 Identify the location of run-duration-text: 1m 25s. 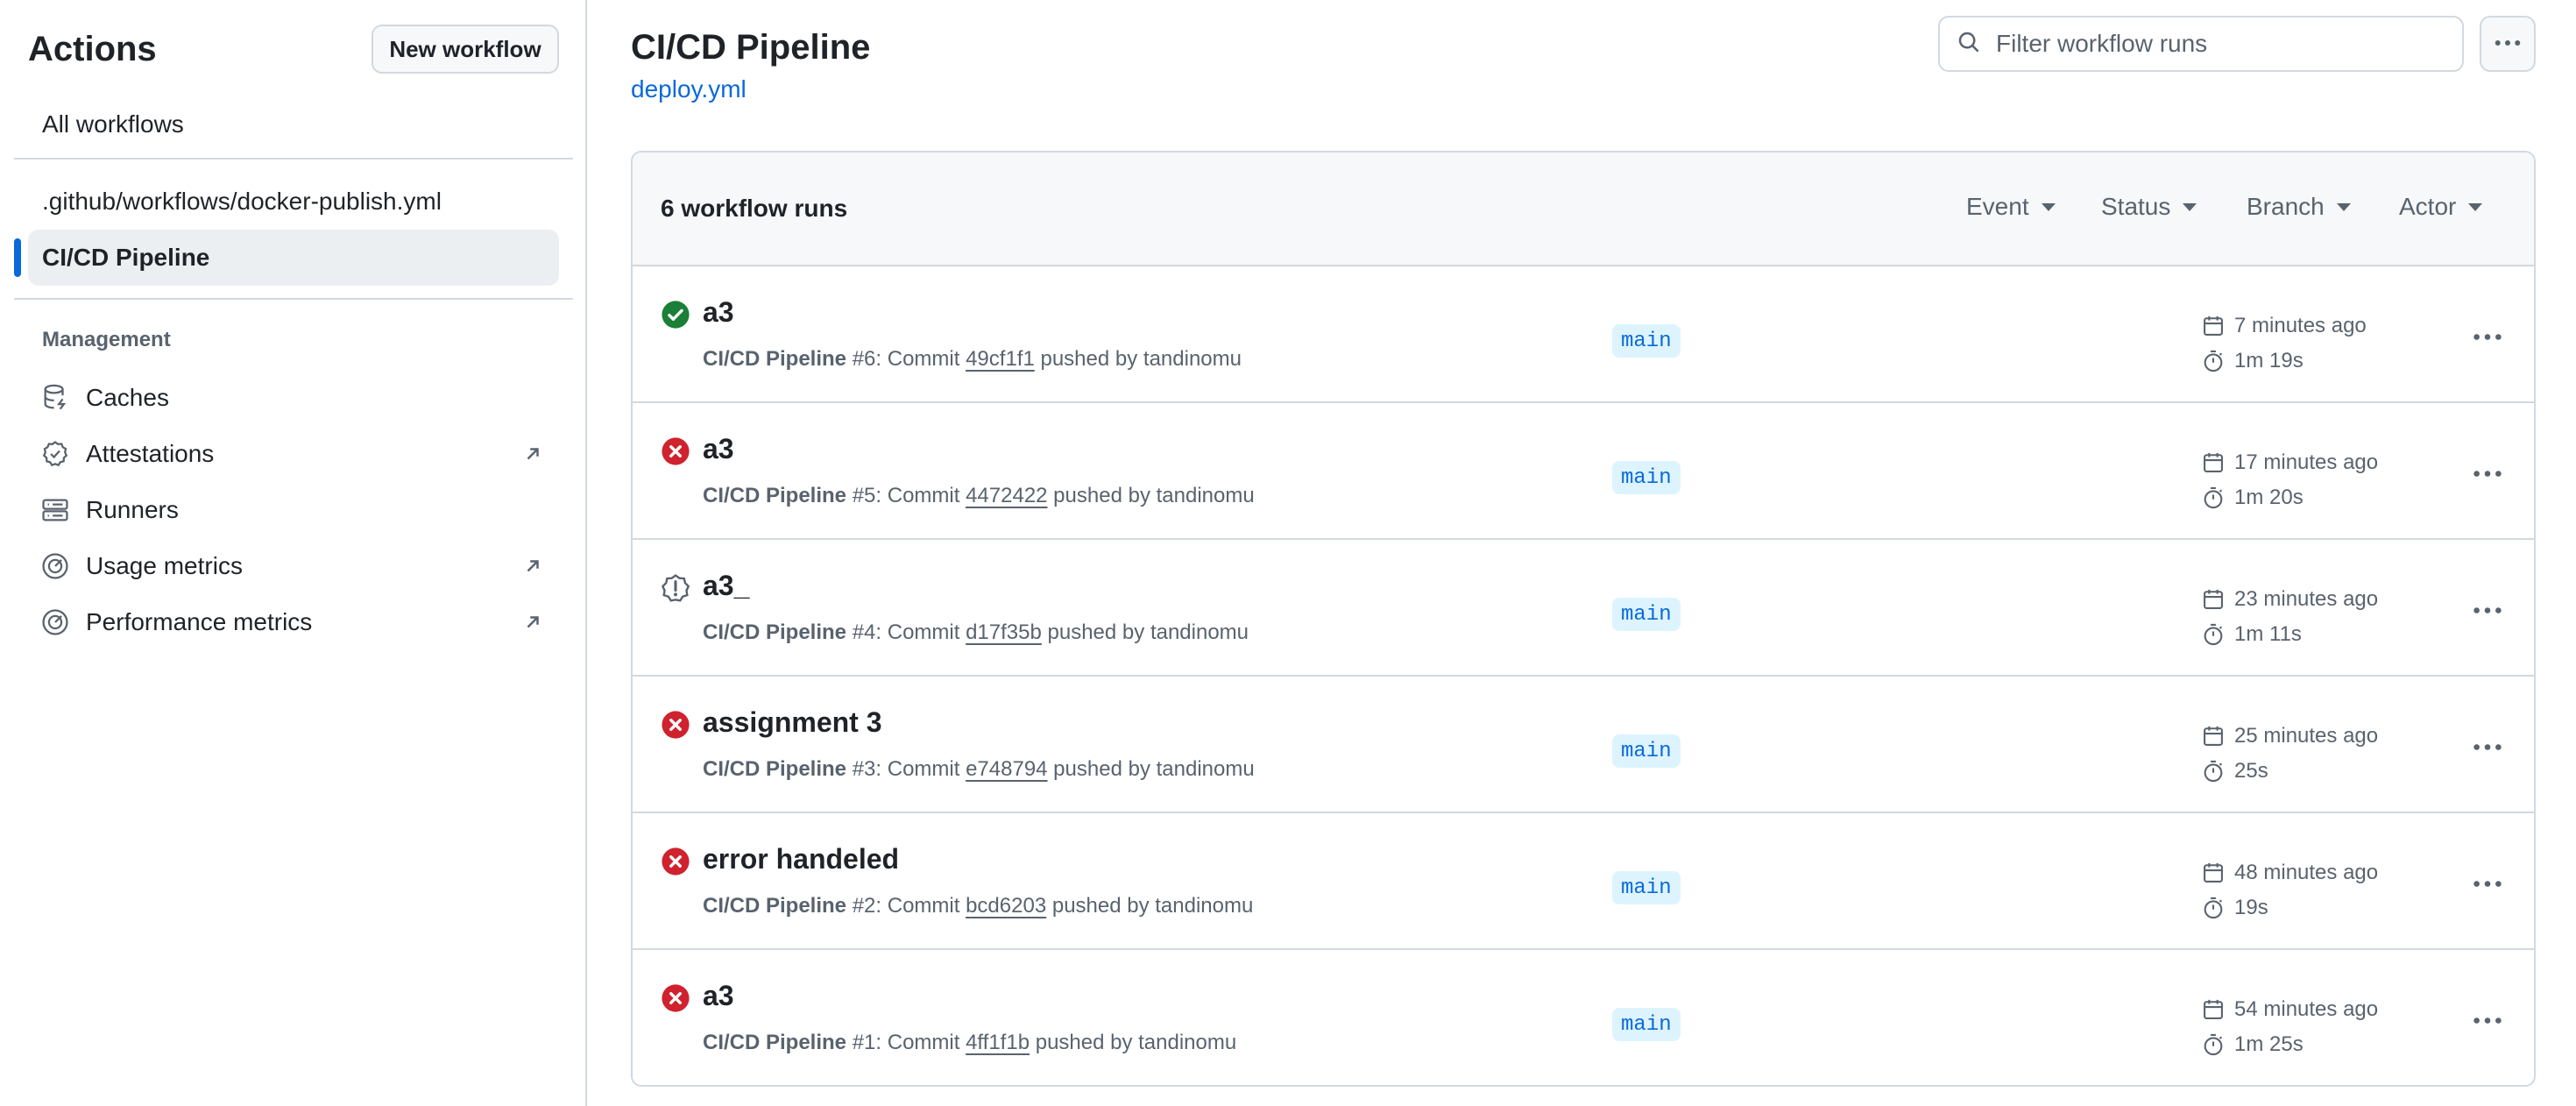
(2269, 1044).